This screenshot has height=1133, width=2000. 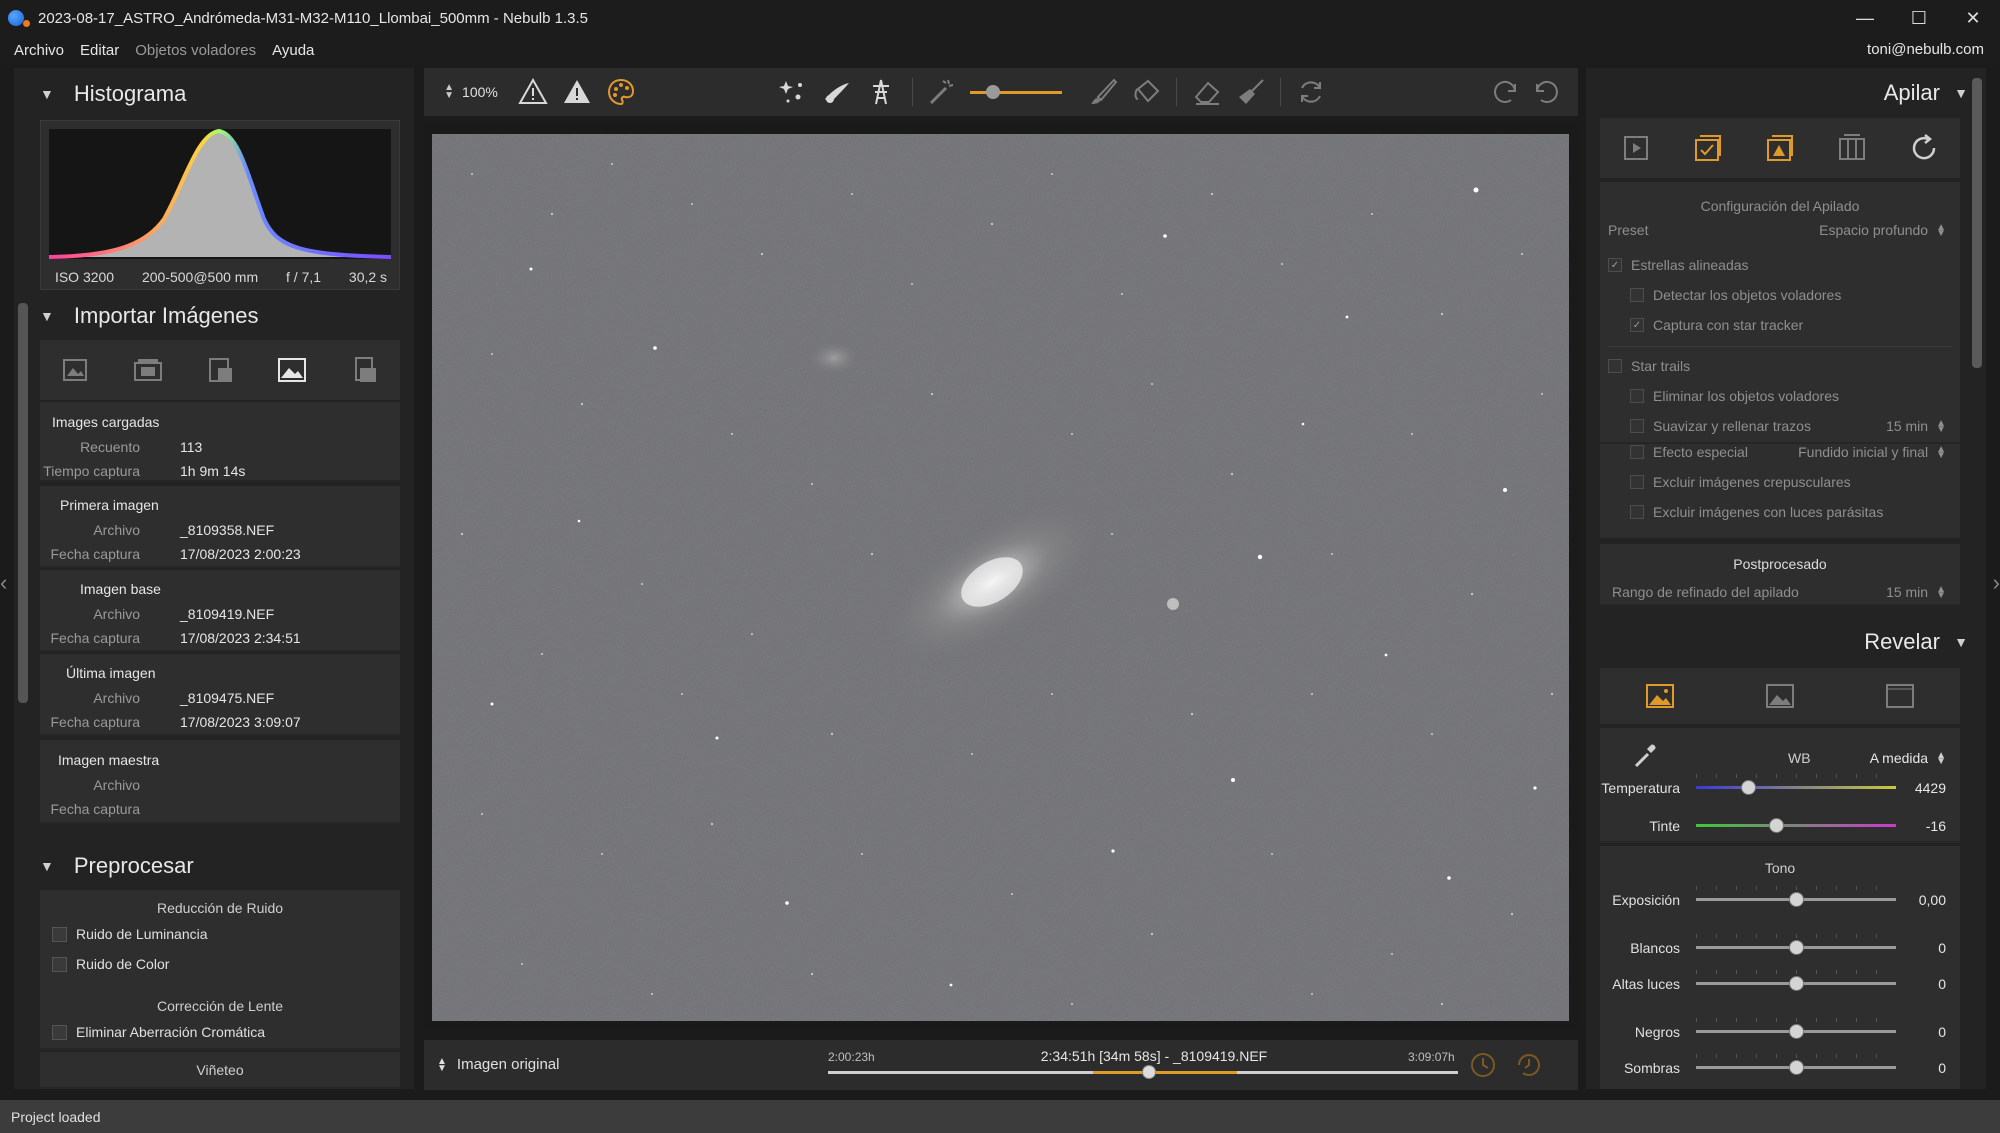 What do you see at coordinates (1740, 482) in the screenshot?
I see `exclude-twilight-option: Excluir imágenes crepusculares` at bounding box center [1740, 482].